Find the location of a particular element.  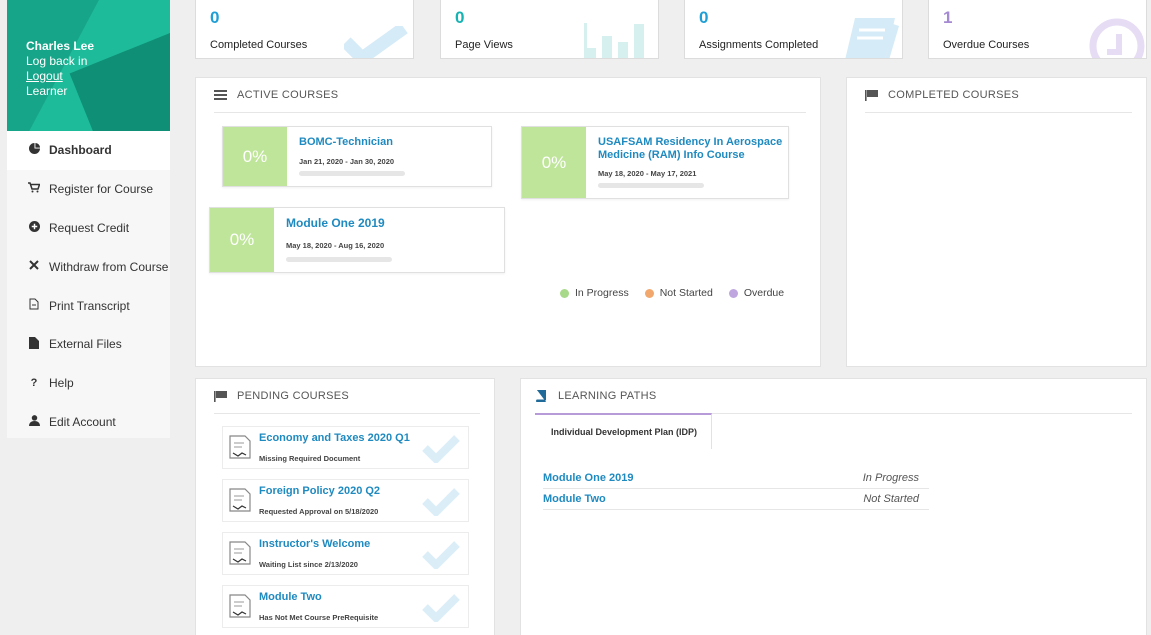

sidebar-item-request-credit: Request Credit is located at coordinates (88, 228).